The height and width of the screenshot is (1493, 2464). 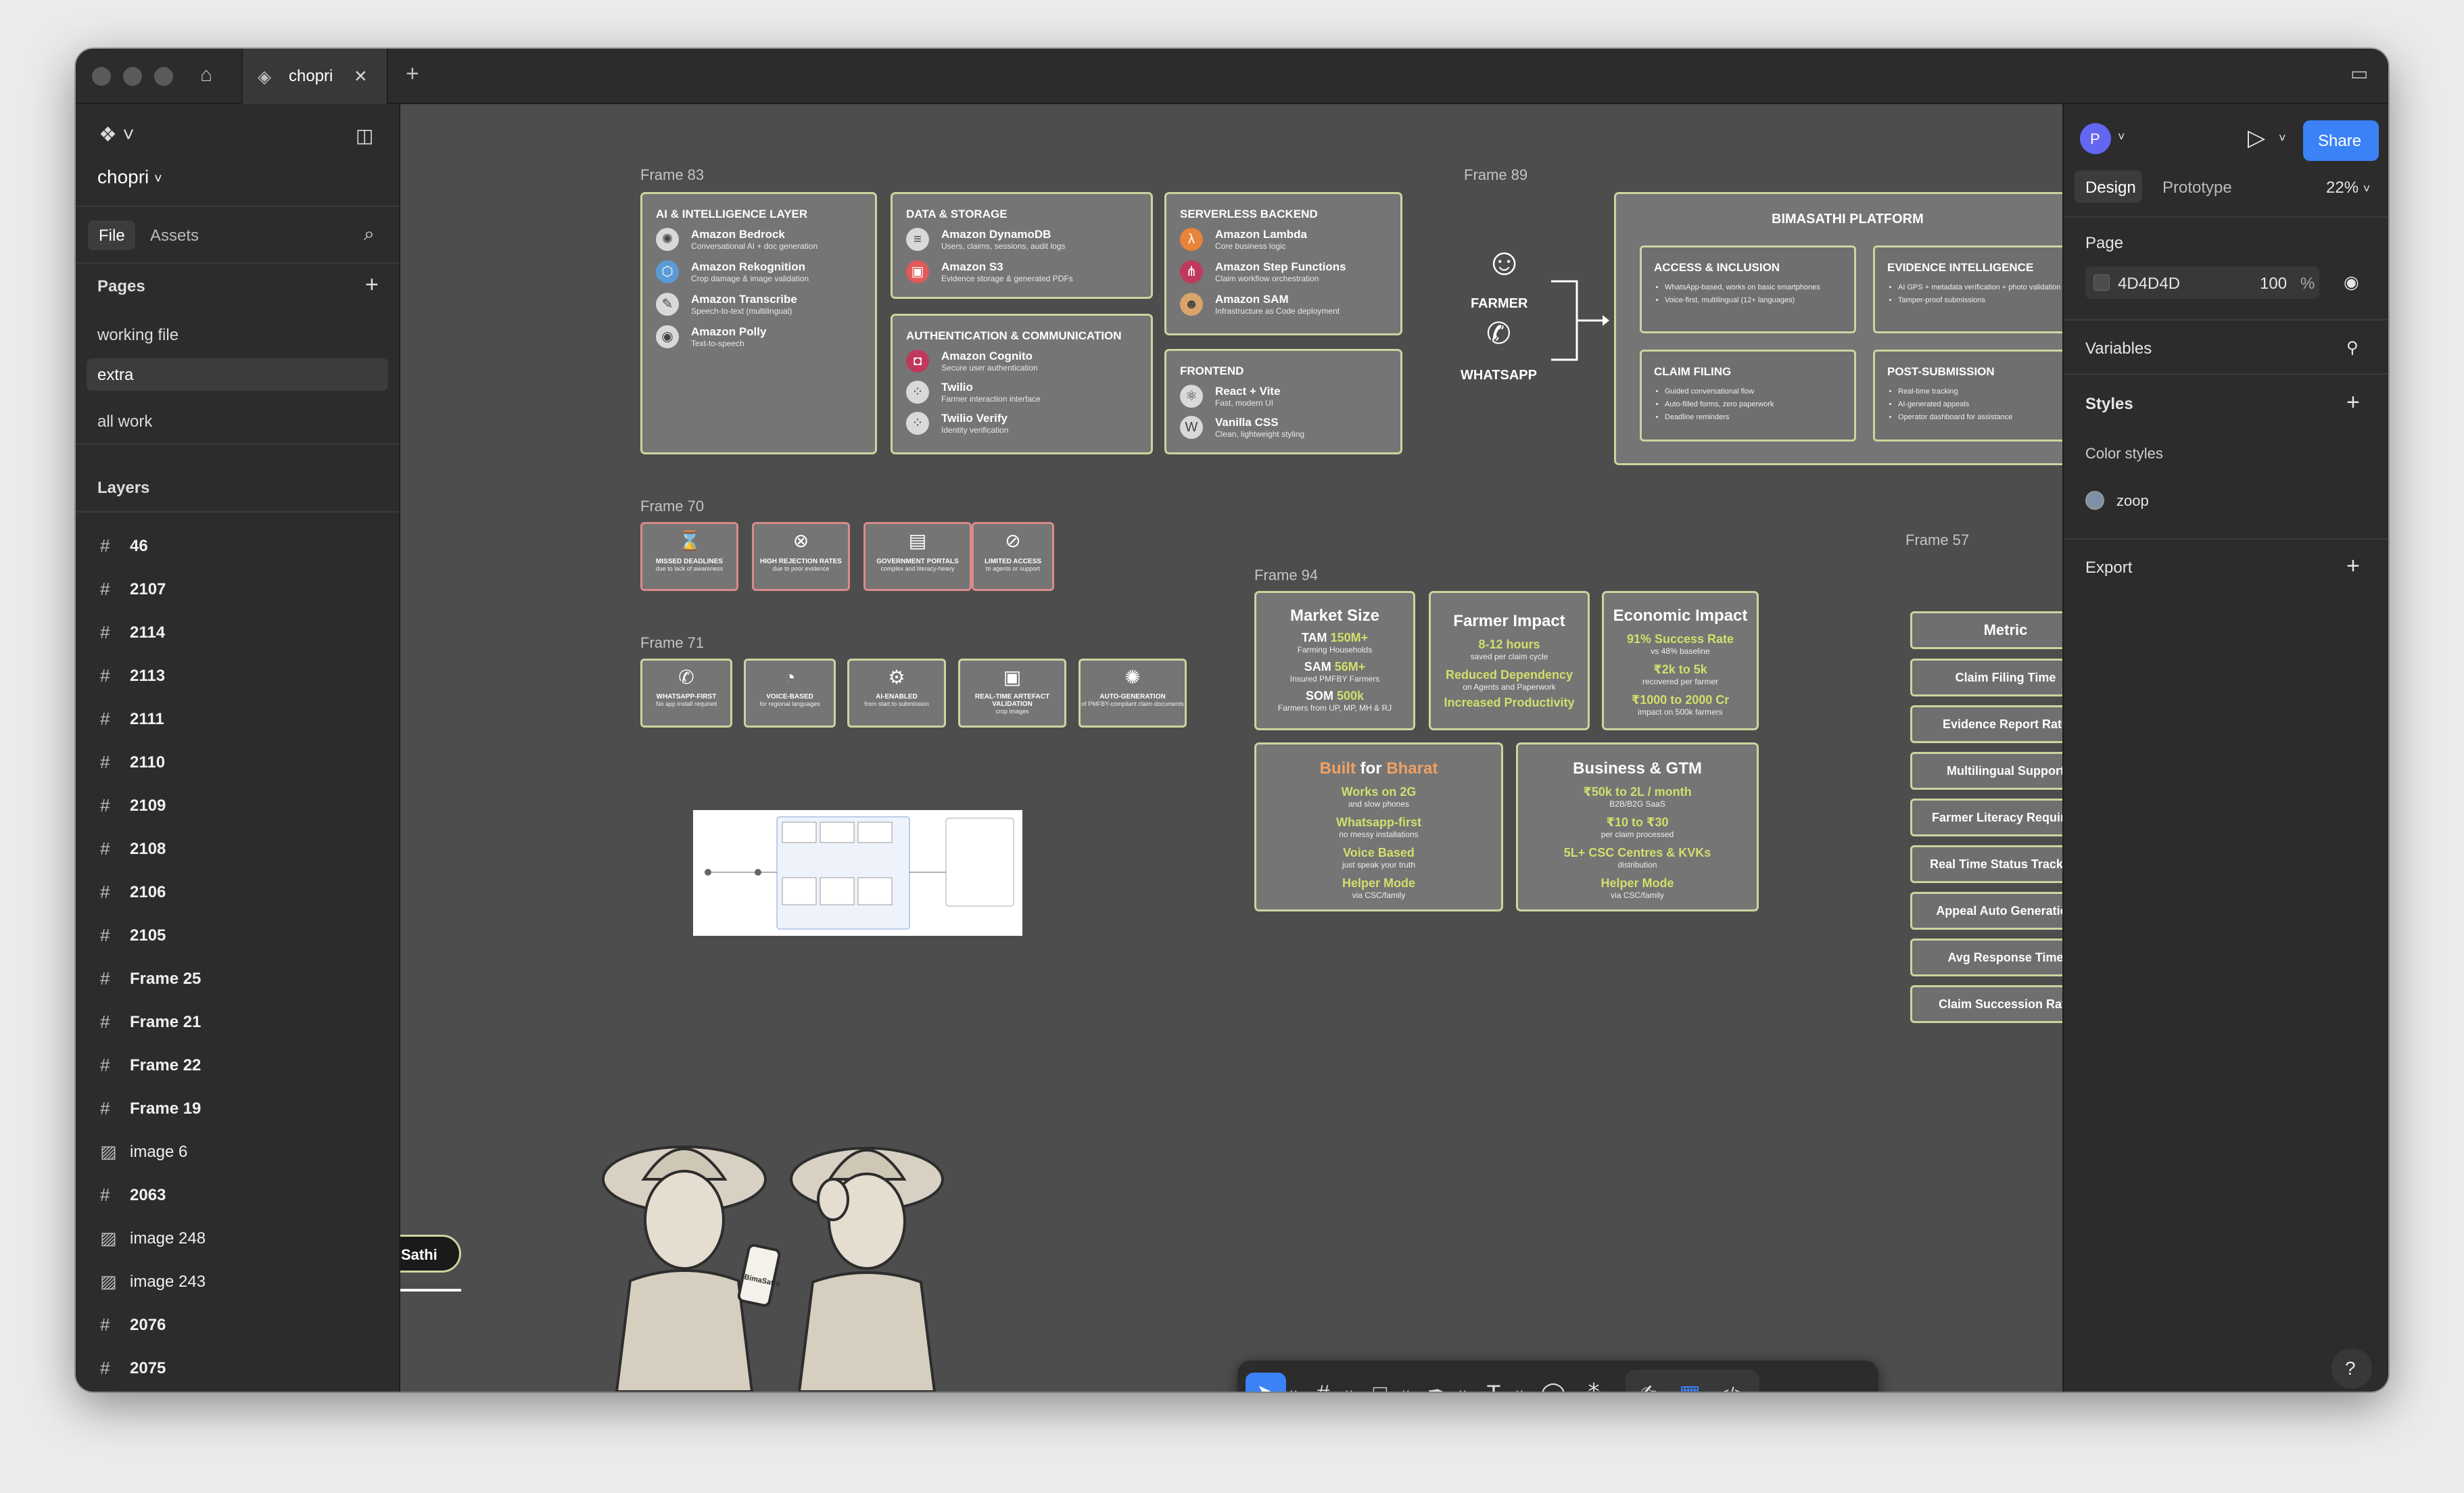 What do you see at coordinates (206, 75) in the screenshot?
I see `home-icon: ⌂` at bounding box center [206, 75].